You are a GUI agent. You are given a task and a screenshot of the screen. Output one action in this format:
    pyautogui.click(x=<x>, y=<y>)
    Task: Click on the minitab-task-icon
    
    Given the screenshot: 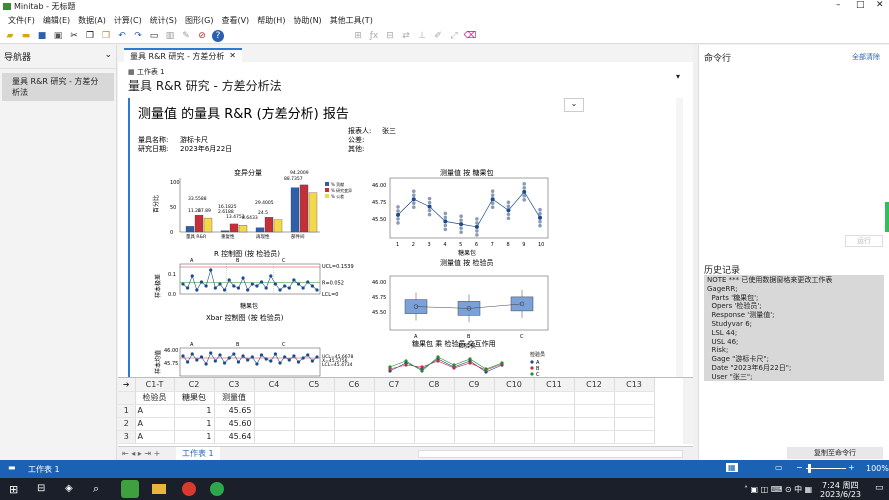 What is the action you would take?
    pyautogui.click(x=130, y=489)
    